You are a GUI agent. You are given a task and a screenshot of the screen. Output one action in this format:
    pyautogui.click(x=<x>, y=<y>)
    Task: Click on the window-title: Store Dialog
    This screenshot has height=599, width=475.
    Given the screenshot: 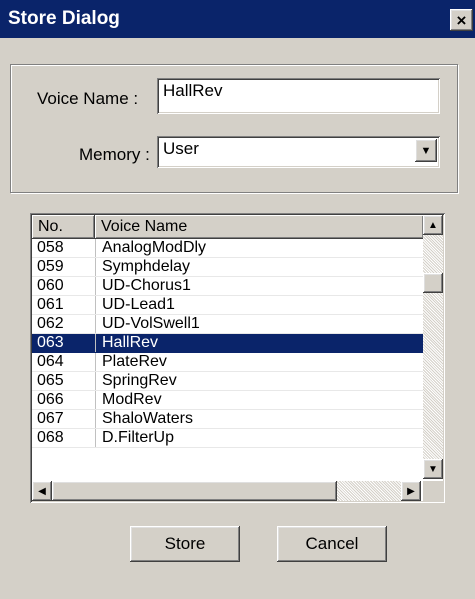 What is the action you would take?
    pyautogui.click(x=64, y=18)
    